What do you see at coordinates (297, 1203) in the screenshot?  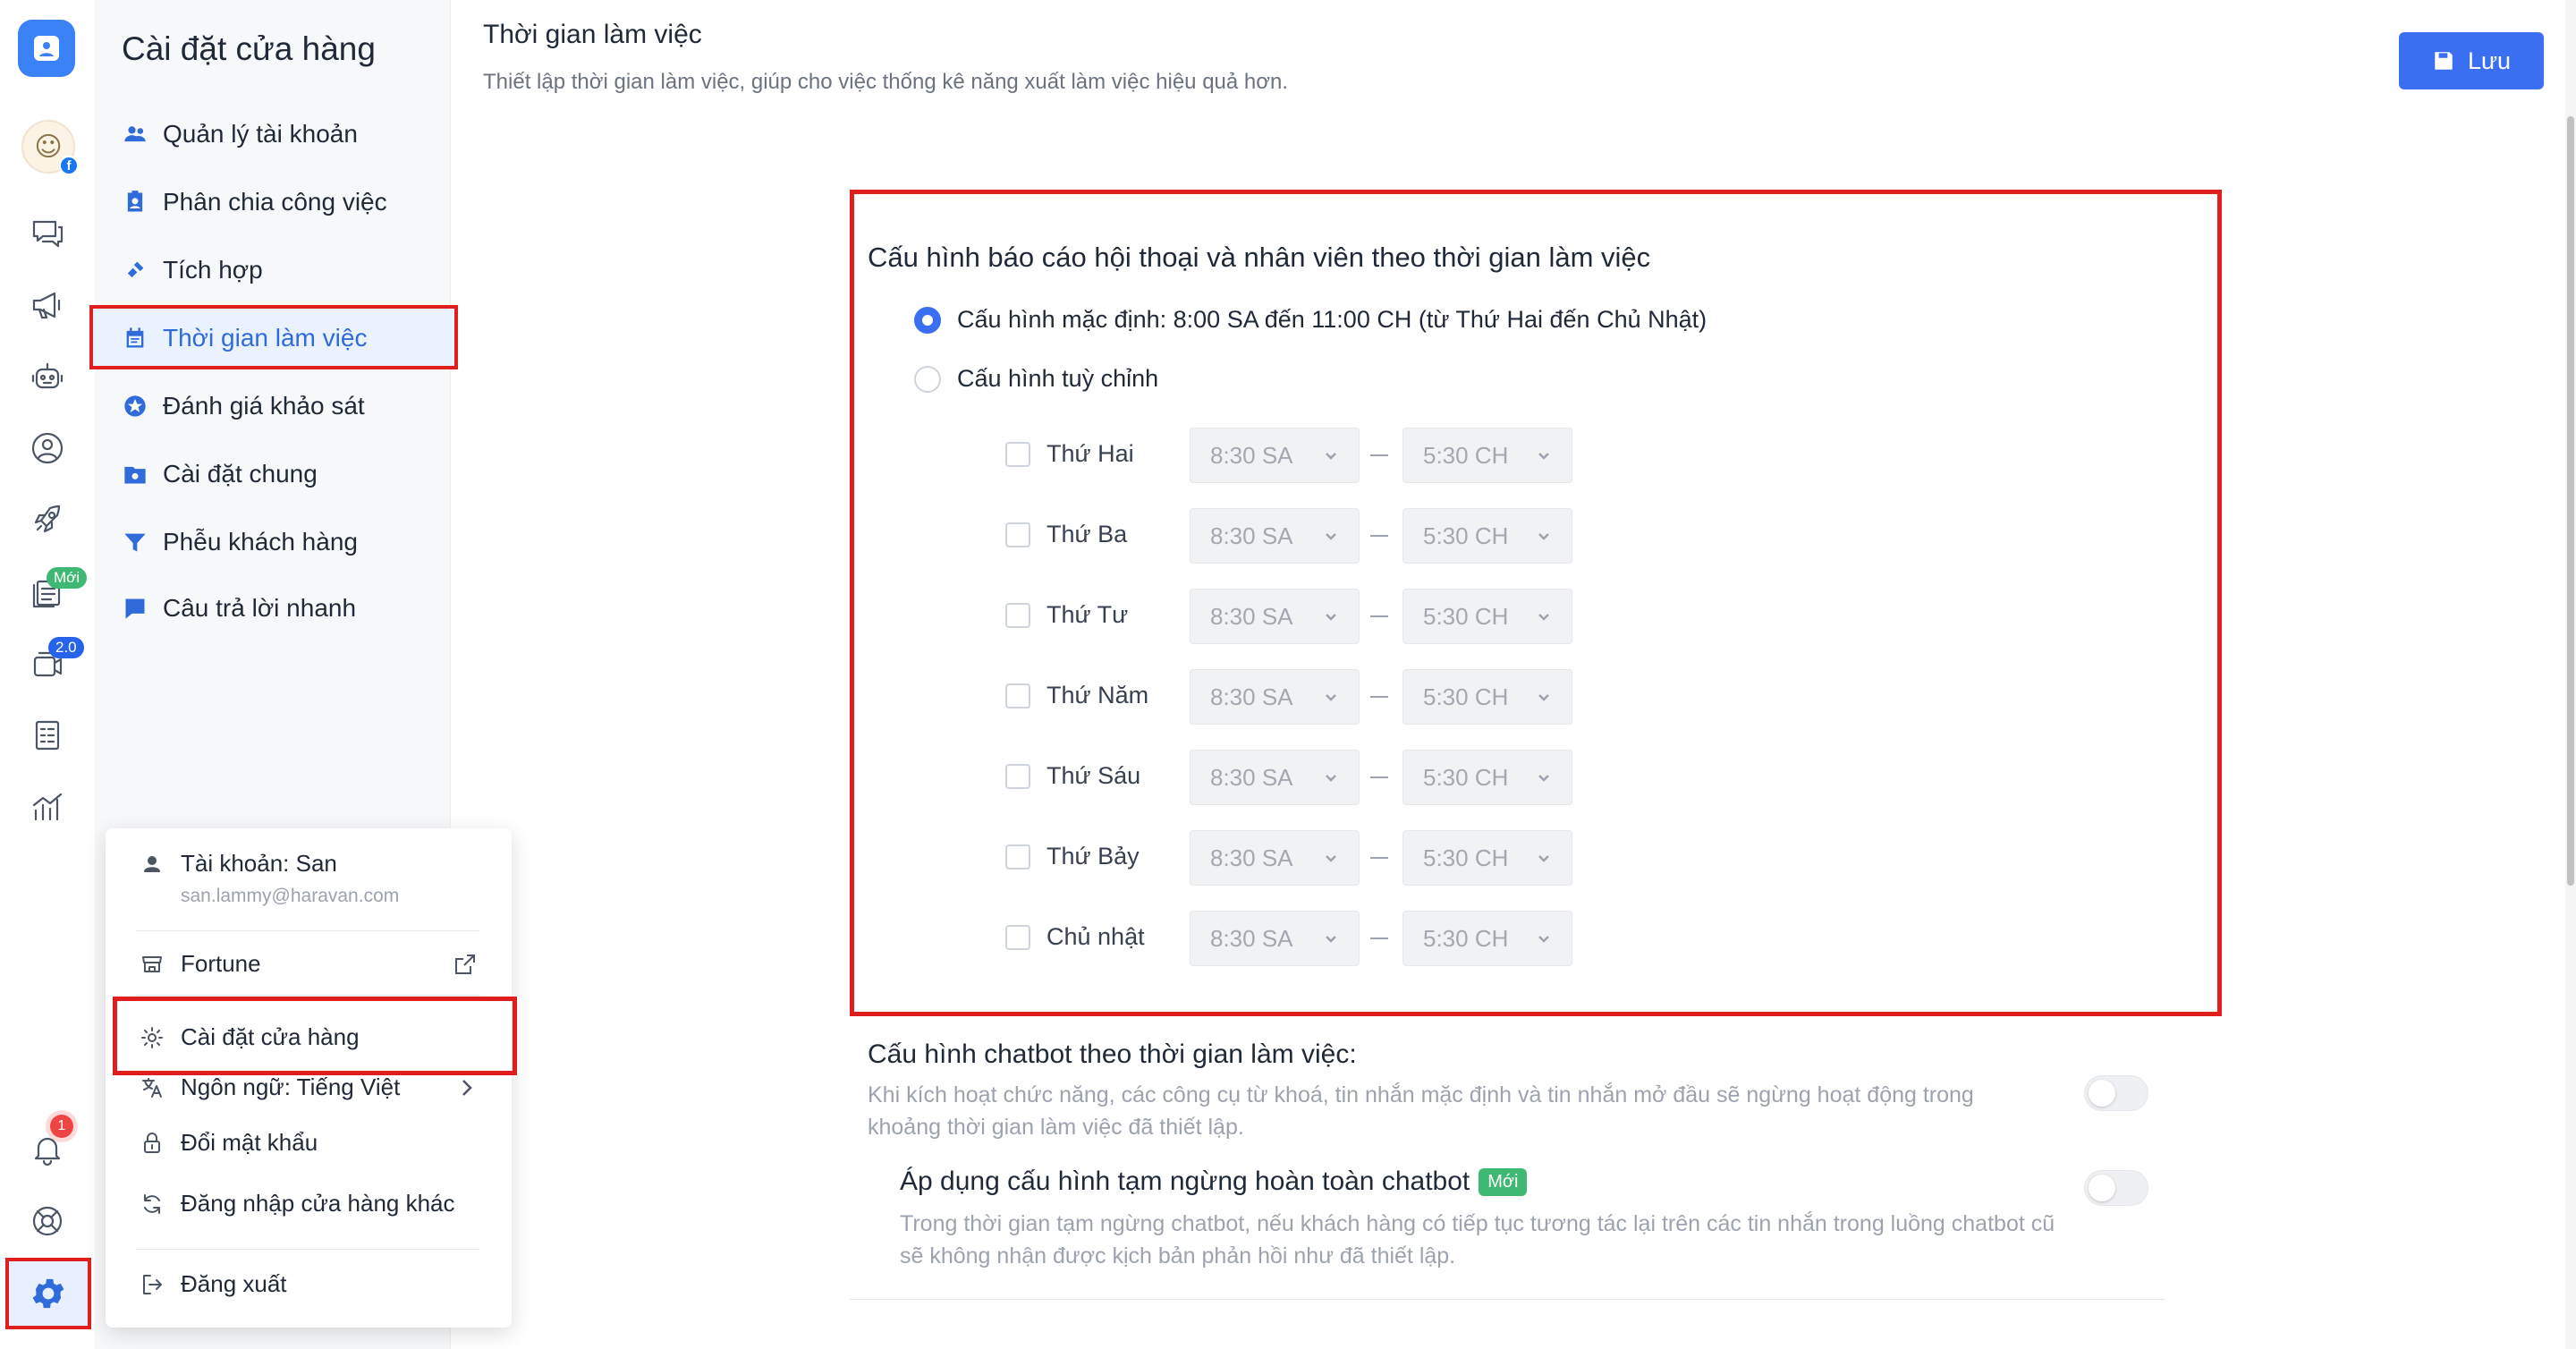 I see `menu-switch-store: Đăng nhập cửa hàng khác` at bounding box center [297, 1203].